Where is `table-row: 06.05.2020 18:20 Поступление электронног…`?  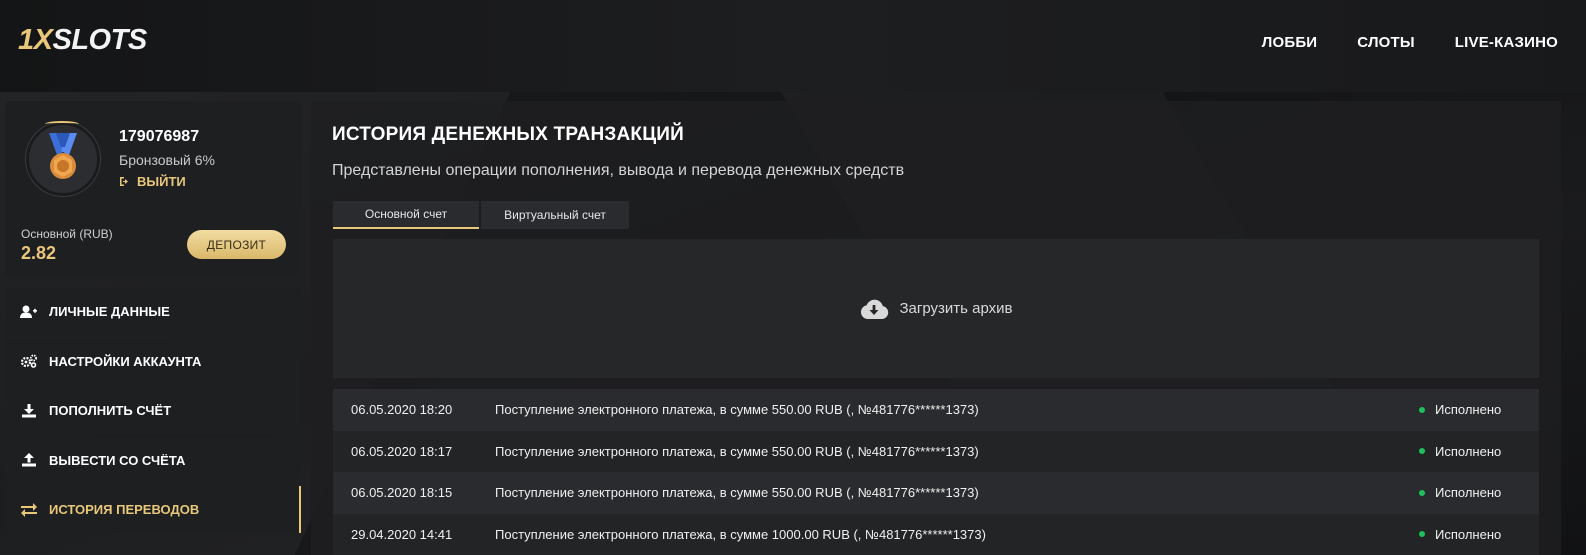
table-row: 06.05.2020 18:20 Поступление электронног… is located at coordinates (936, 410).